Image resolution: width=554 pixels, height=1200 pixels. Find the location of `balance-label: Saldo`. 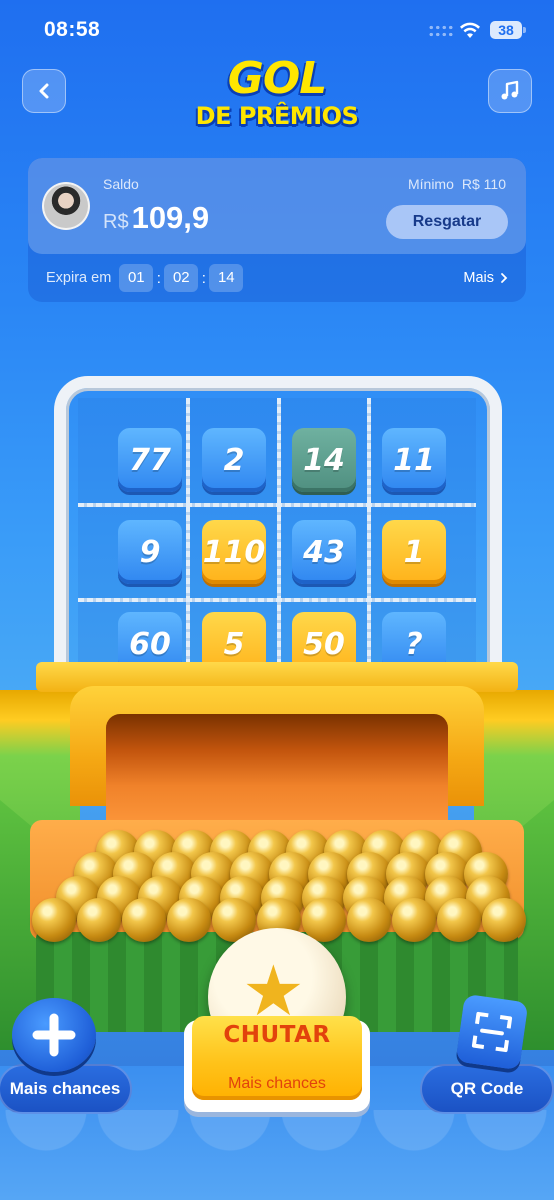

balance-label: Saldo is located at coordinates (121, 184).